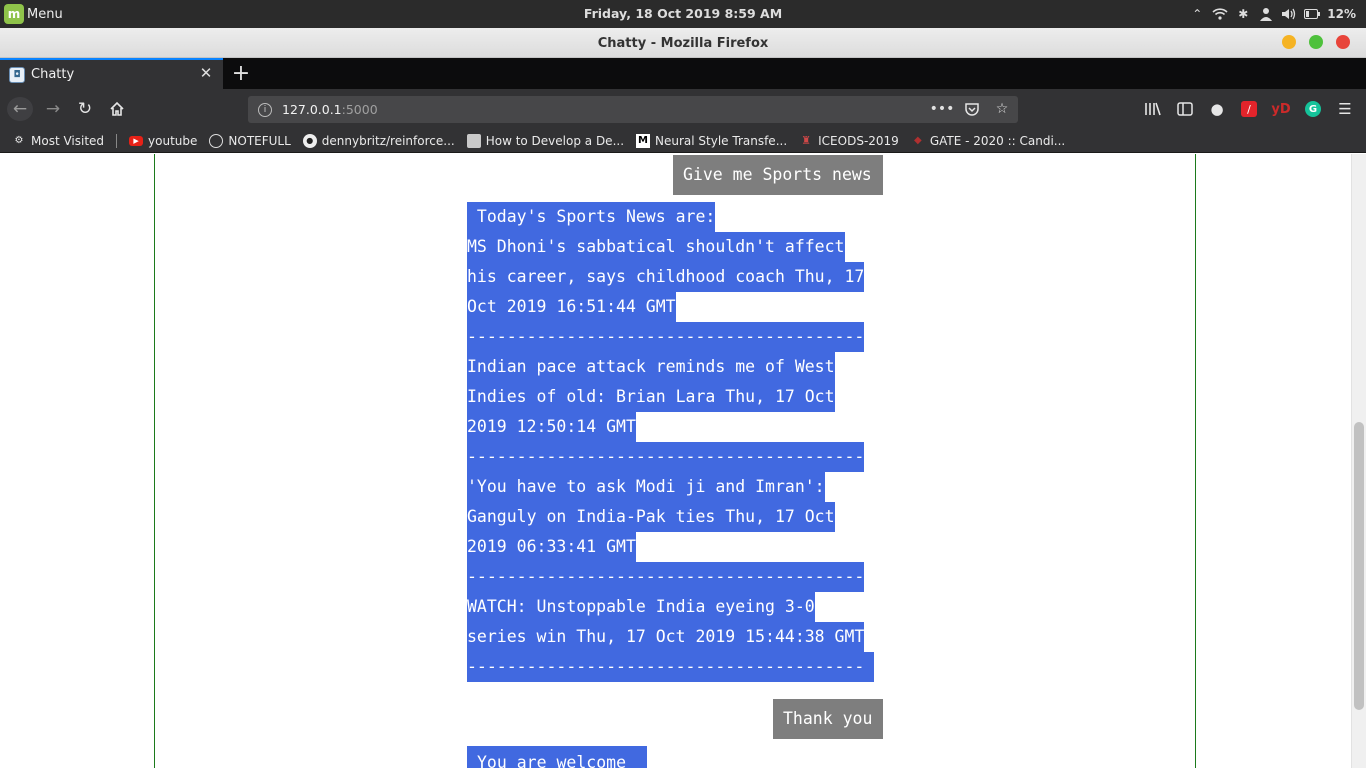  Describe the element at coordinates (19, 140) in the screenshot. I see `gear-icon: ⚙` at that location.